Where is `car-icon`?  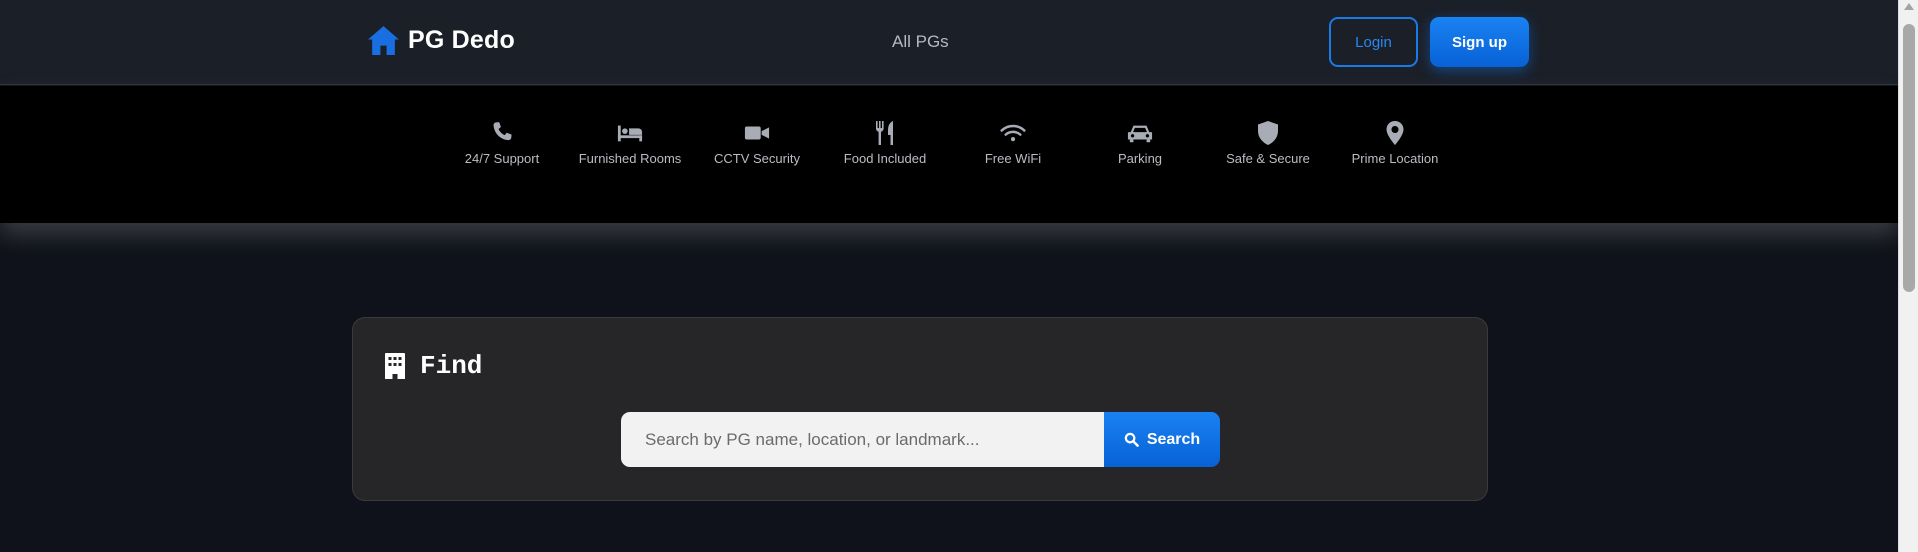
car-icon is located at coordinates (1140, 134).